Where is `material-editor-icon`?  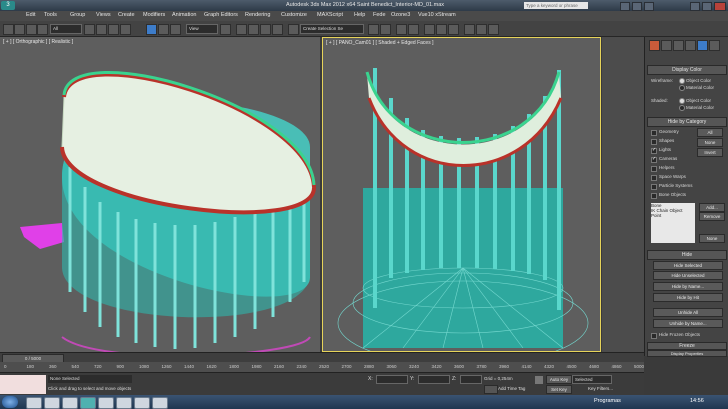 material-editor-icon is located at coordinates (453, 29).